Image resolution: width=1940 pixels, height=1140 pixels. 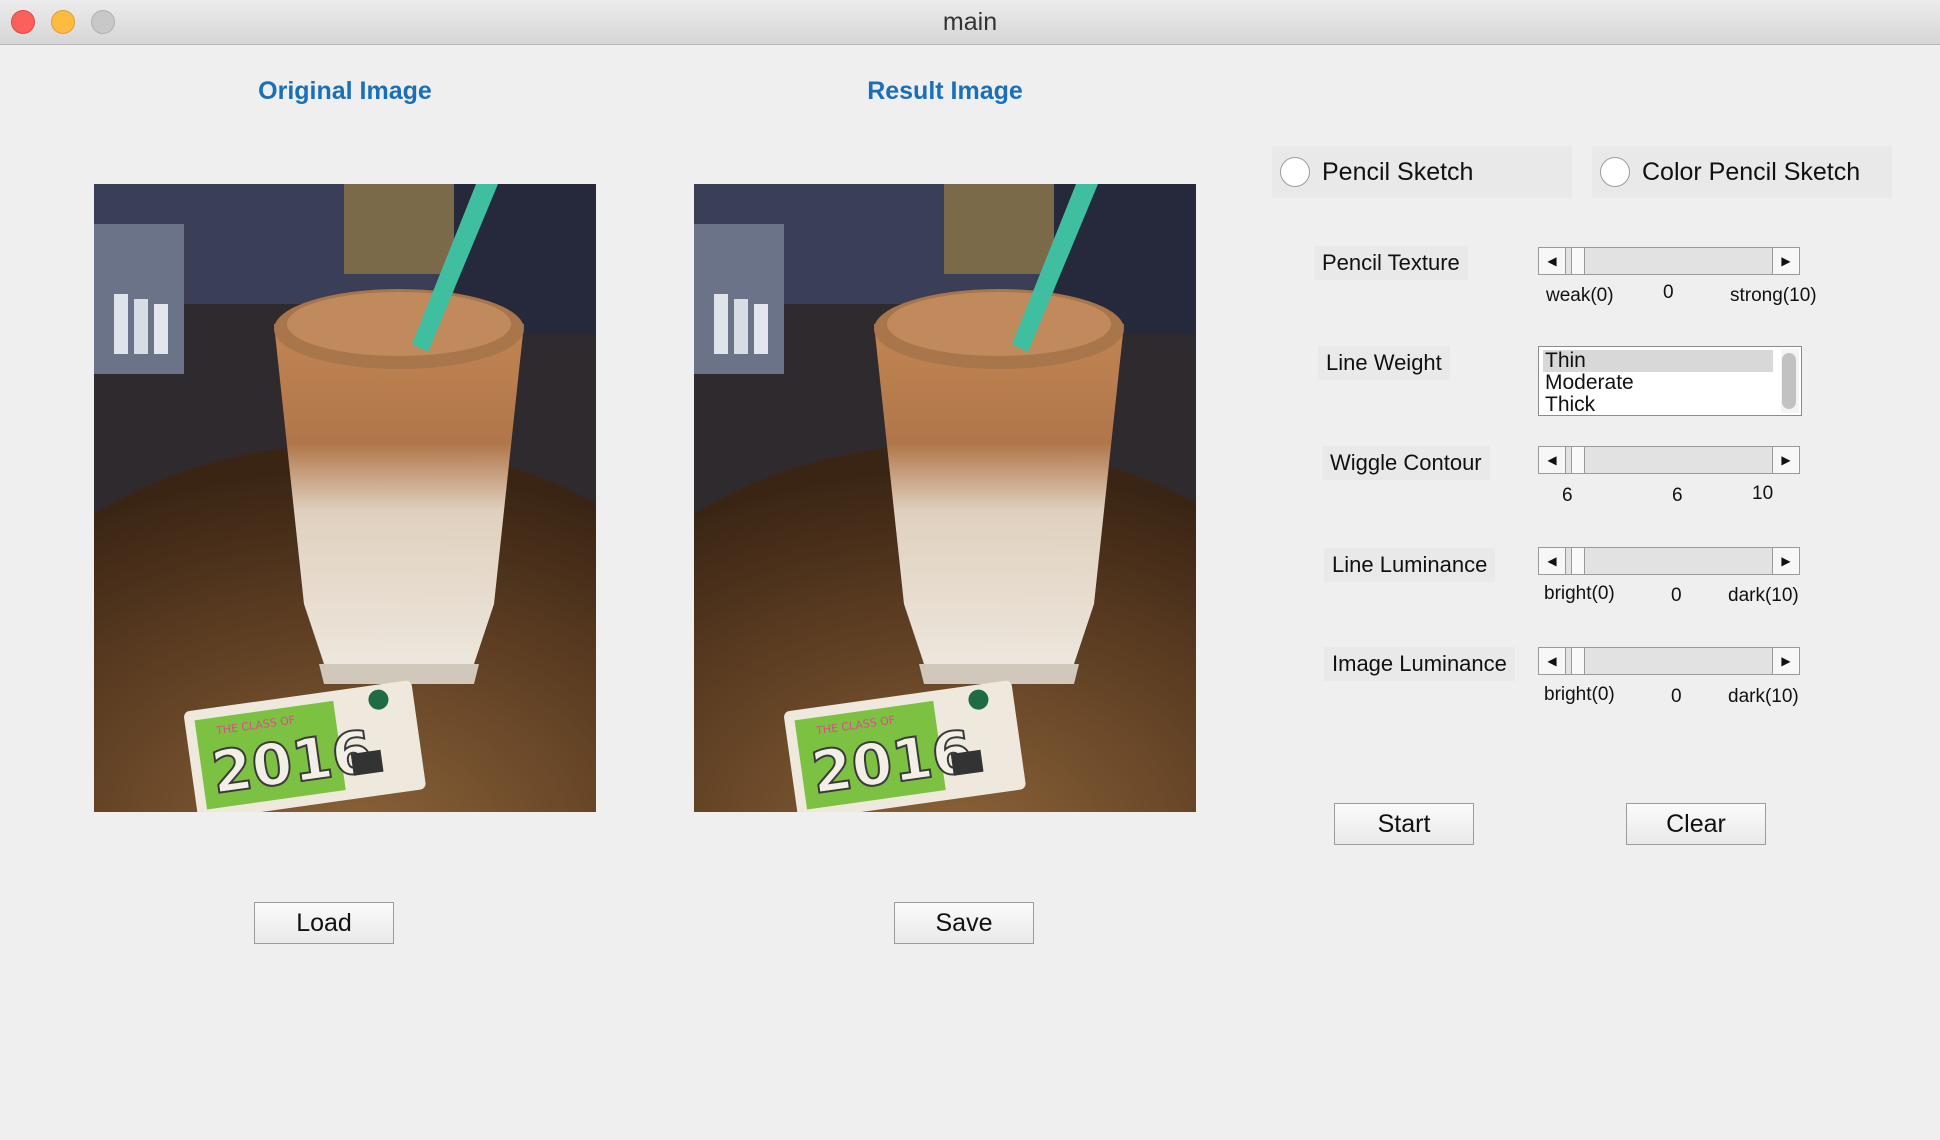 I want to click on result-image: 2016 THE CLASS OF, so click(x=945, y=498).